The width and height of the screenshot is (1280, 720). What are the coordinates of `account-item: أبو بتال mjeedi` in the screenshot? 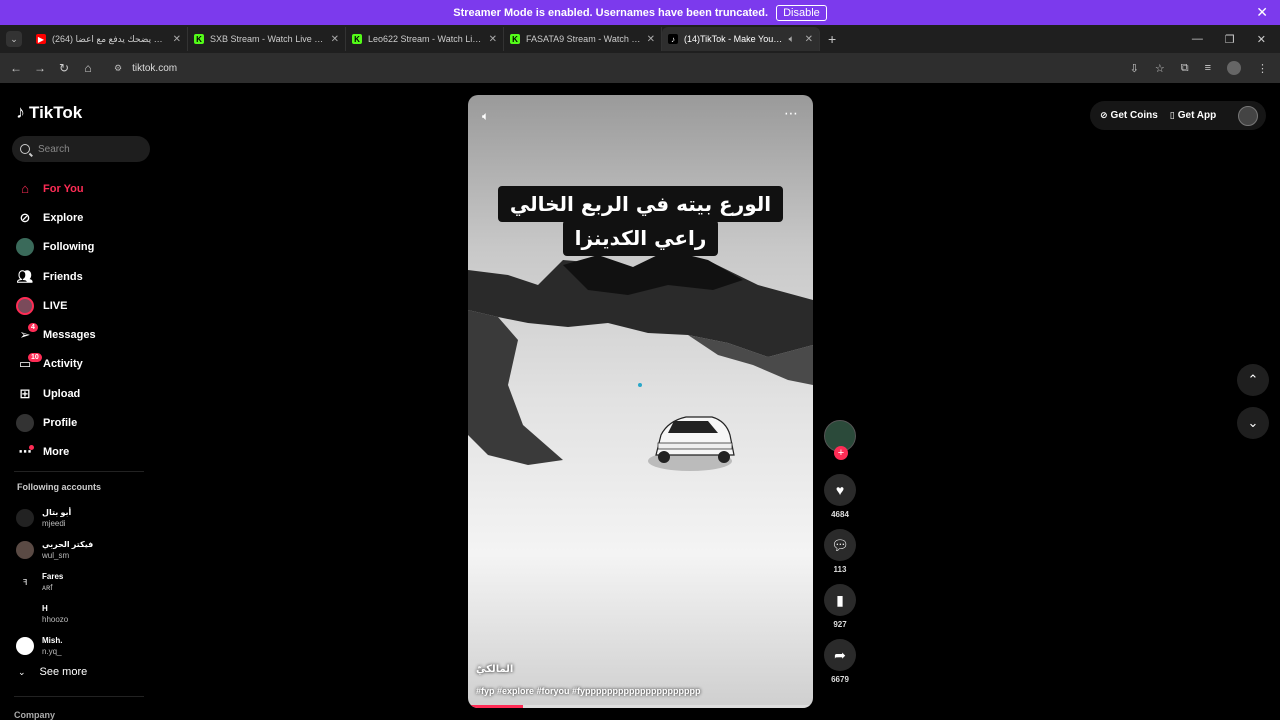 It's located at (54, 518).